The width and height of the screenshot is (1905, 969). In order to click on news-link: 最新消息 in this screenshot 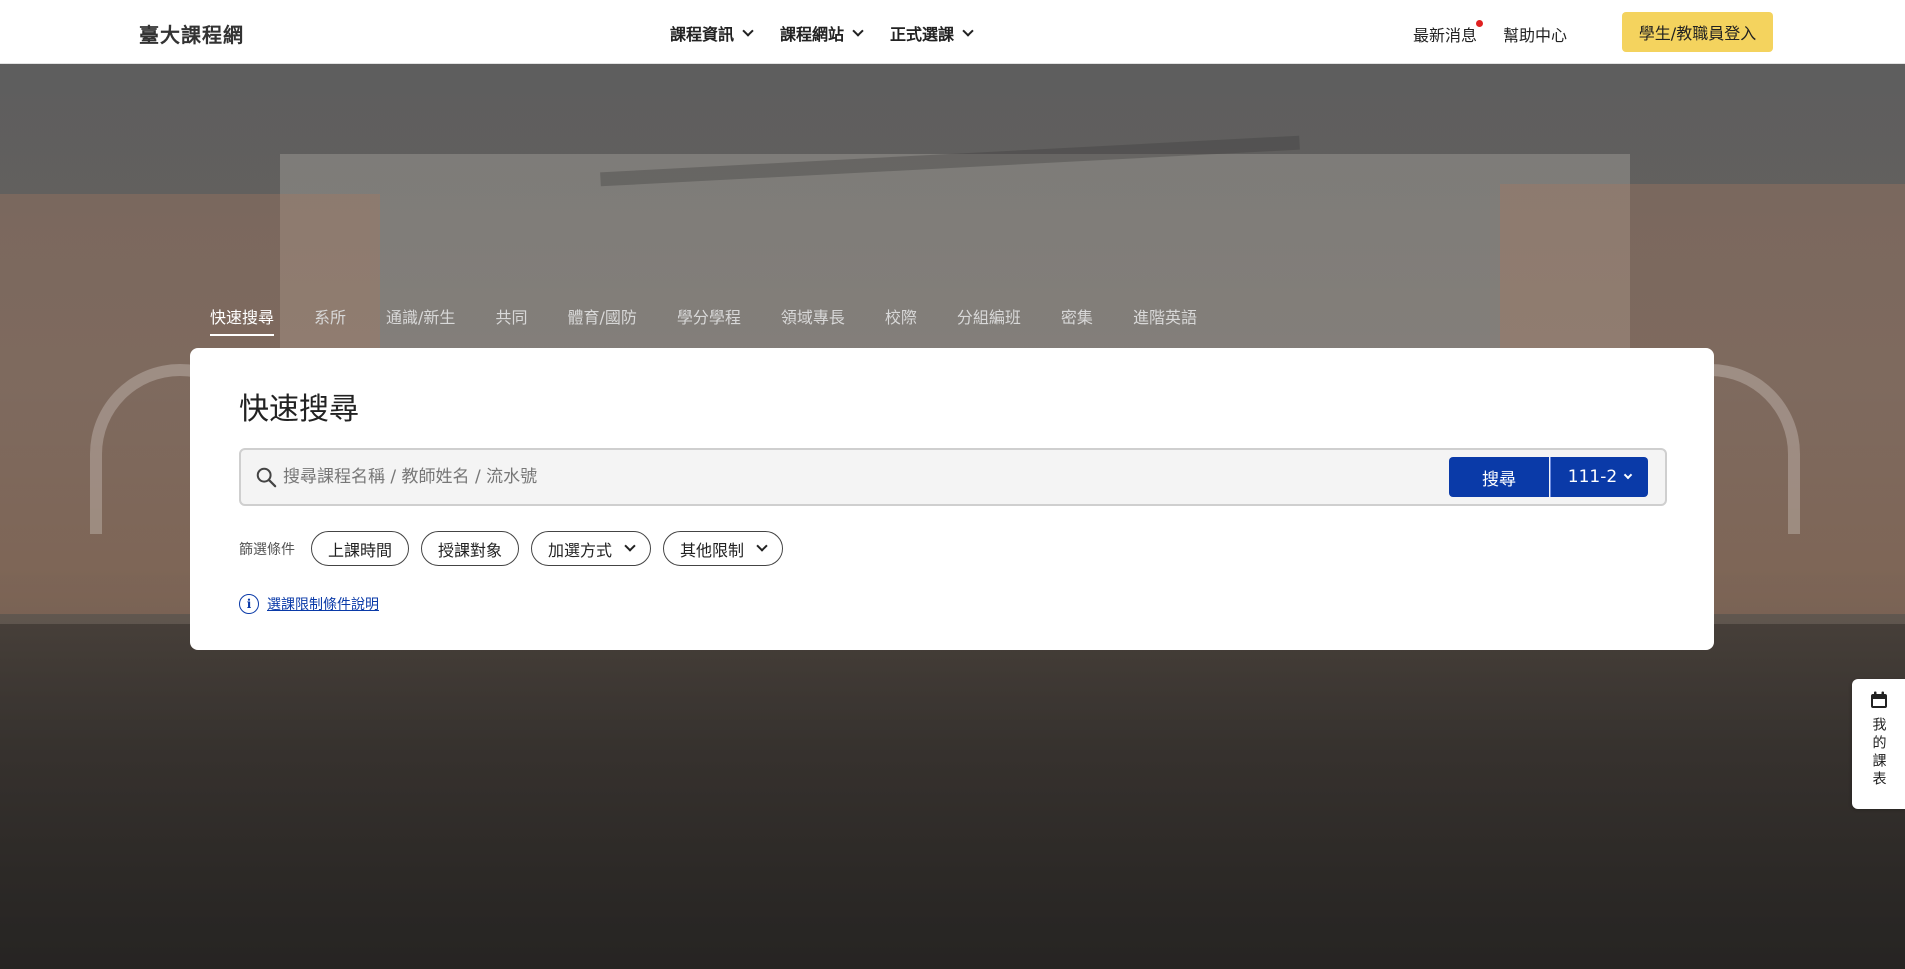, I will do `click(1448, 33)`.